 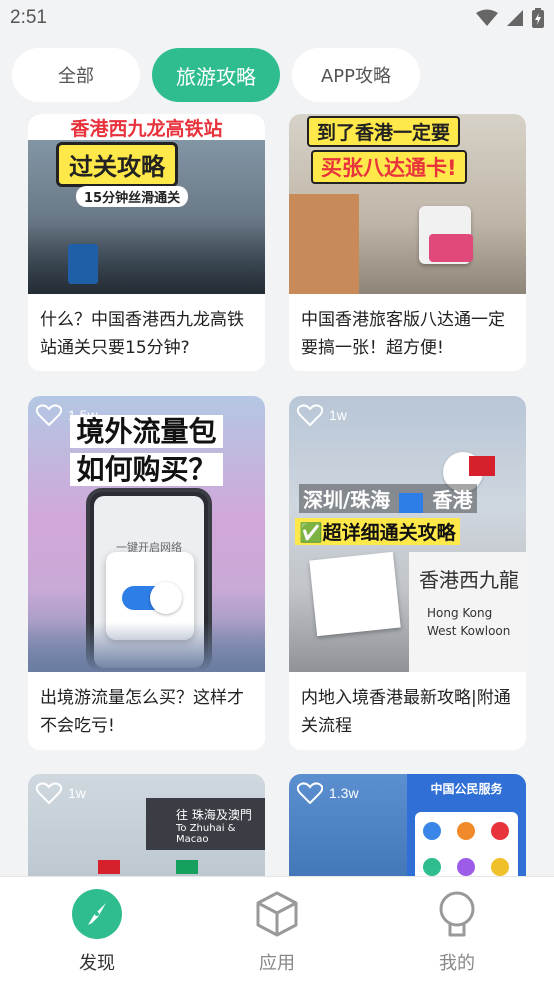 I want to click on bottom-nav: 发现 应用 我的, so click(x=277, y=930).